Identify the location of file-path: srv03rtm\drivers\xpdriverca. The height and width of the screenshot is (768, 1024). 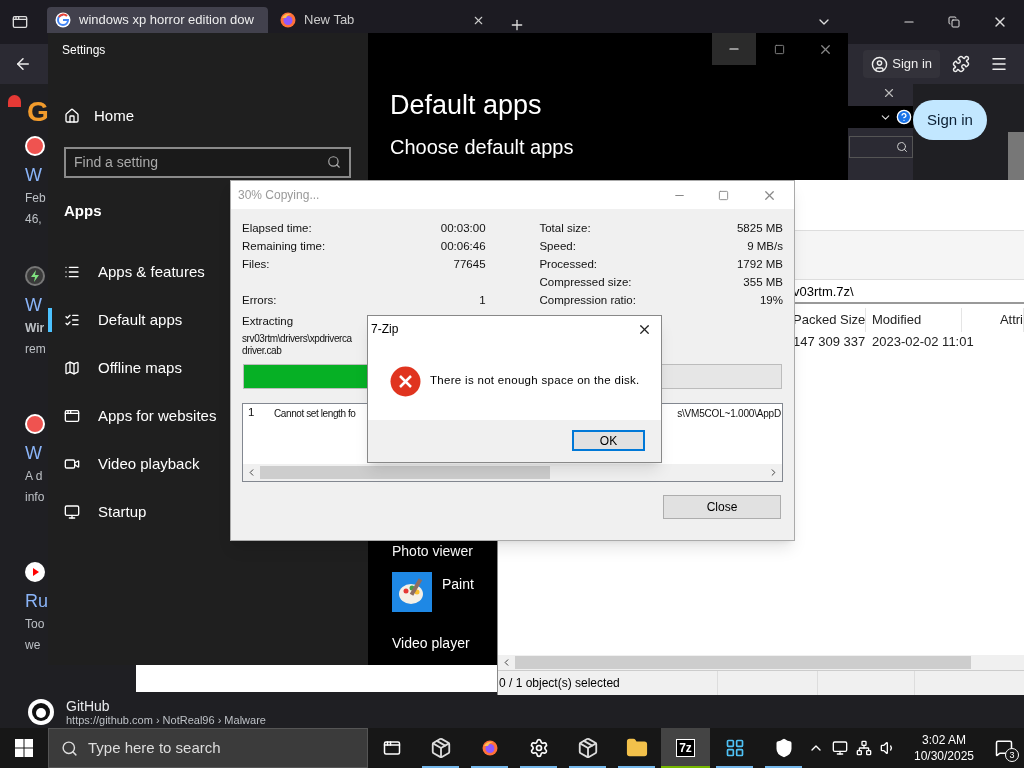
(297, 339).